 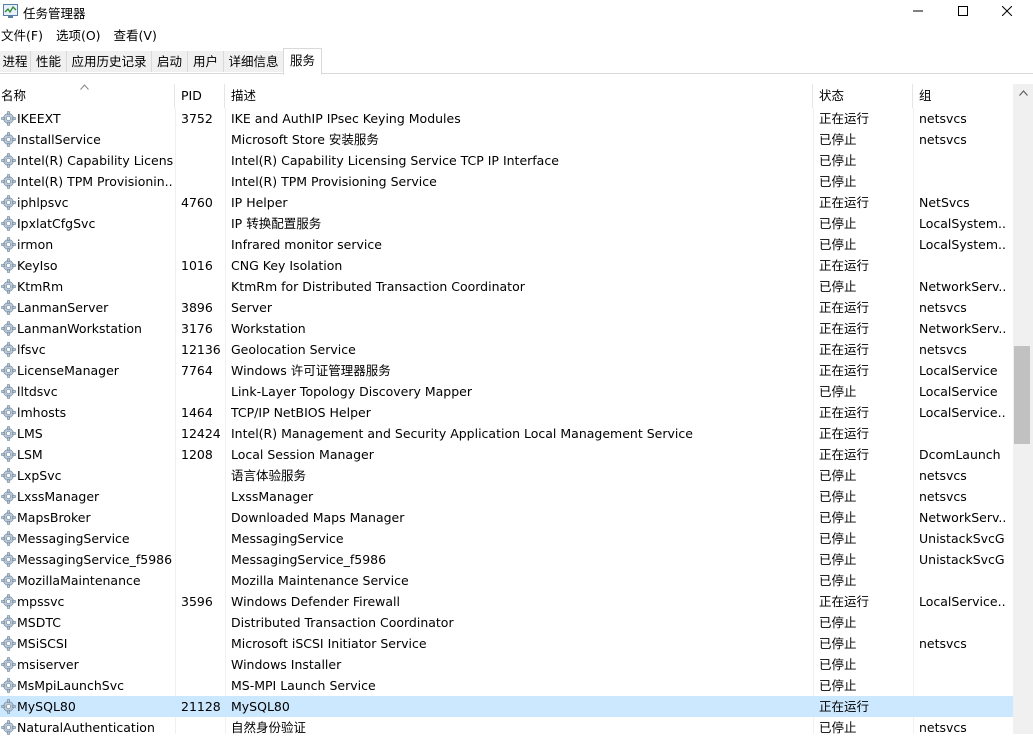 What do you see at coordinates (15, 61) in the screenshot?
I see `tab-processes: 进程` at bounding box center [15, 61].